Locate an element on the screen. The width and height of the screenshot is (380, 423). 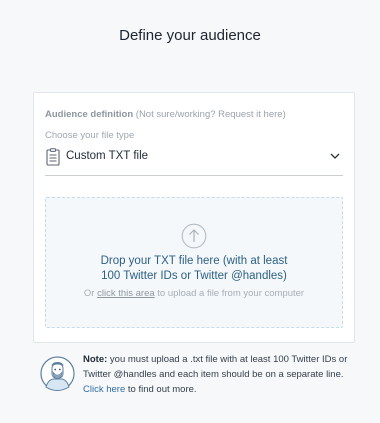
request-it-link: (Not sure/working? Request it here) is located at coordinates (211, 114).